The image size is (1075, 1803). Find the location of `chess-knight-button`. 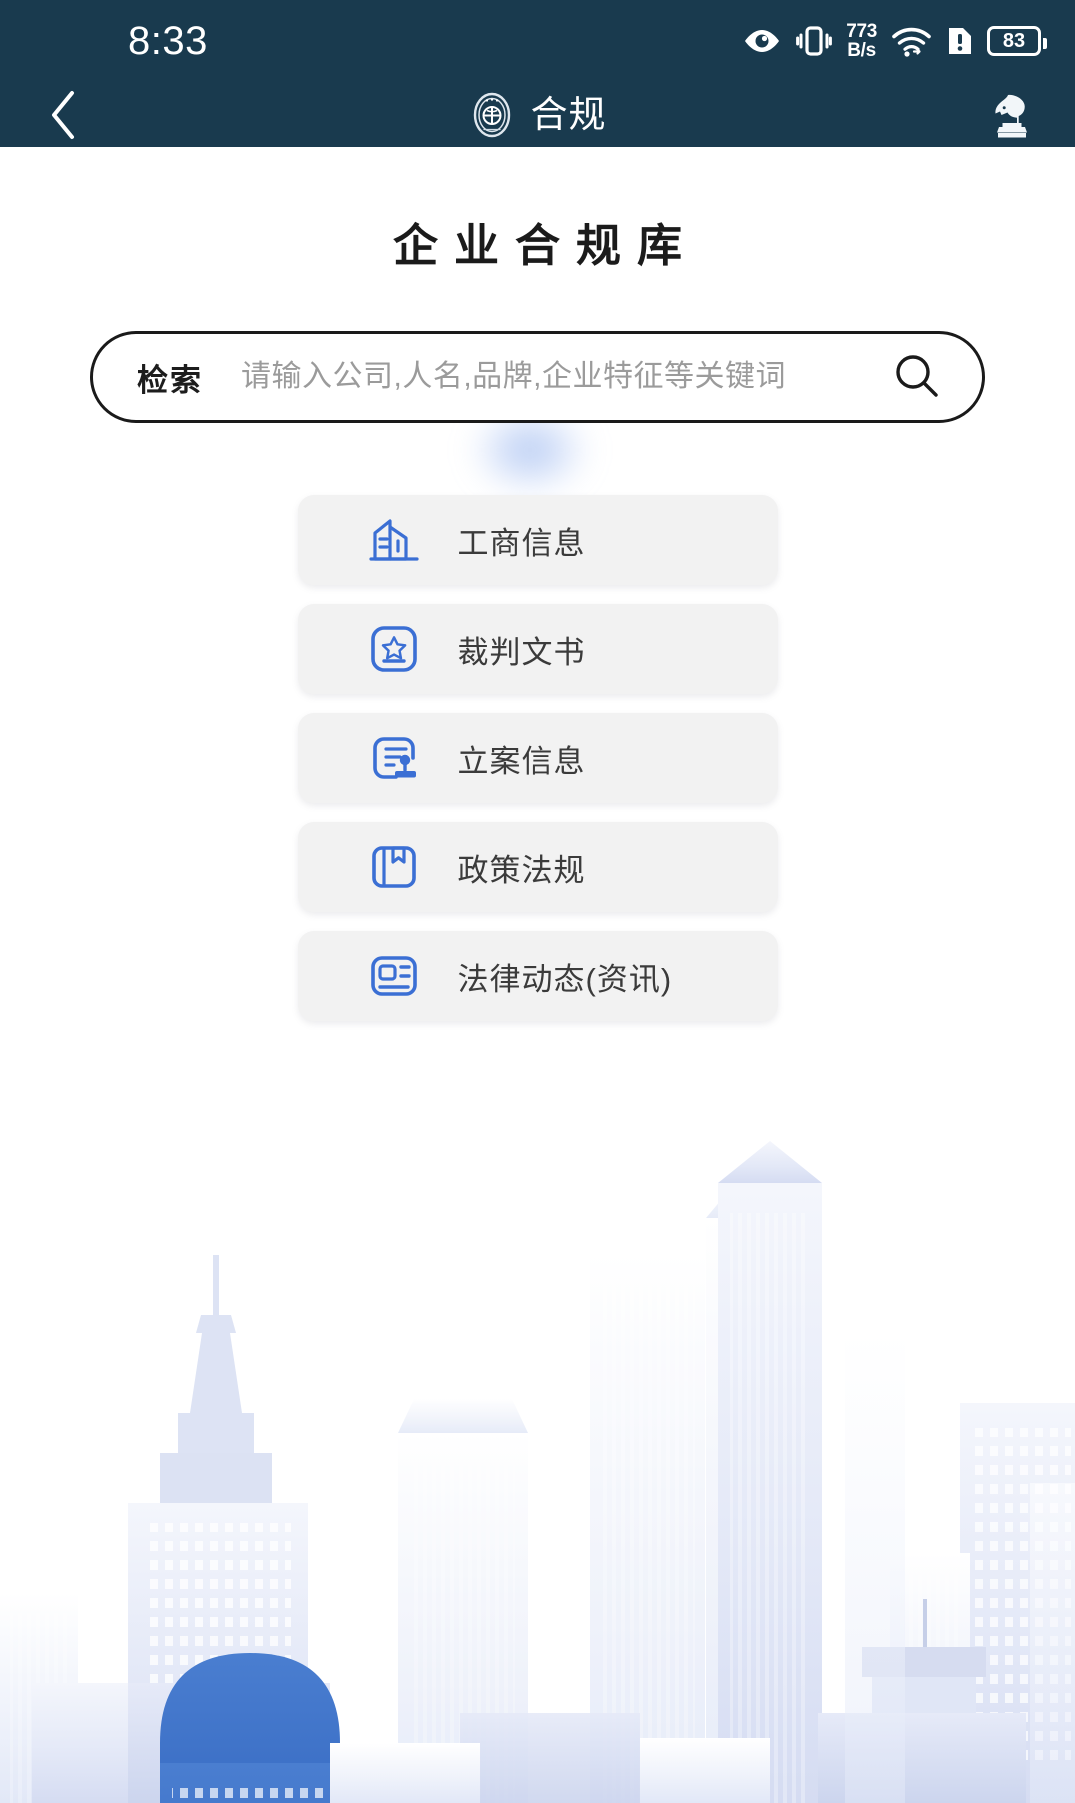

chess-knight-button is located at coordinates (1011, 115).